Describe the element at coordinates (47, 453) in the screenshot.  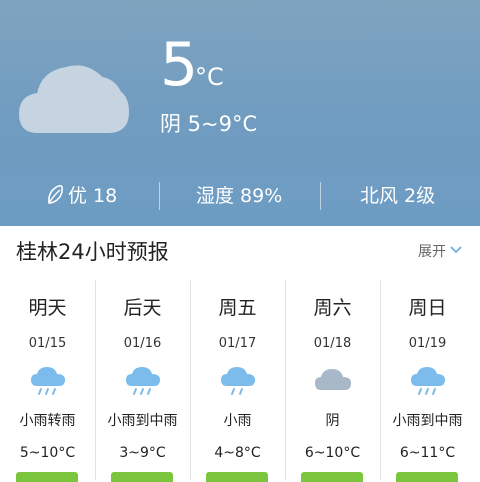
I see `day-temperature: 5~10°C` at that location.